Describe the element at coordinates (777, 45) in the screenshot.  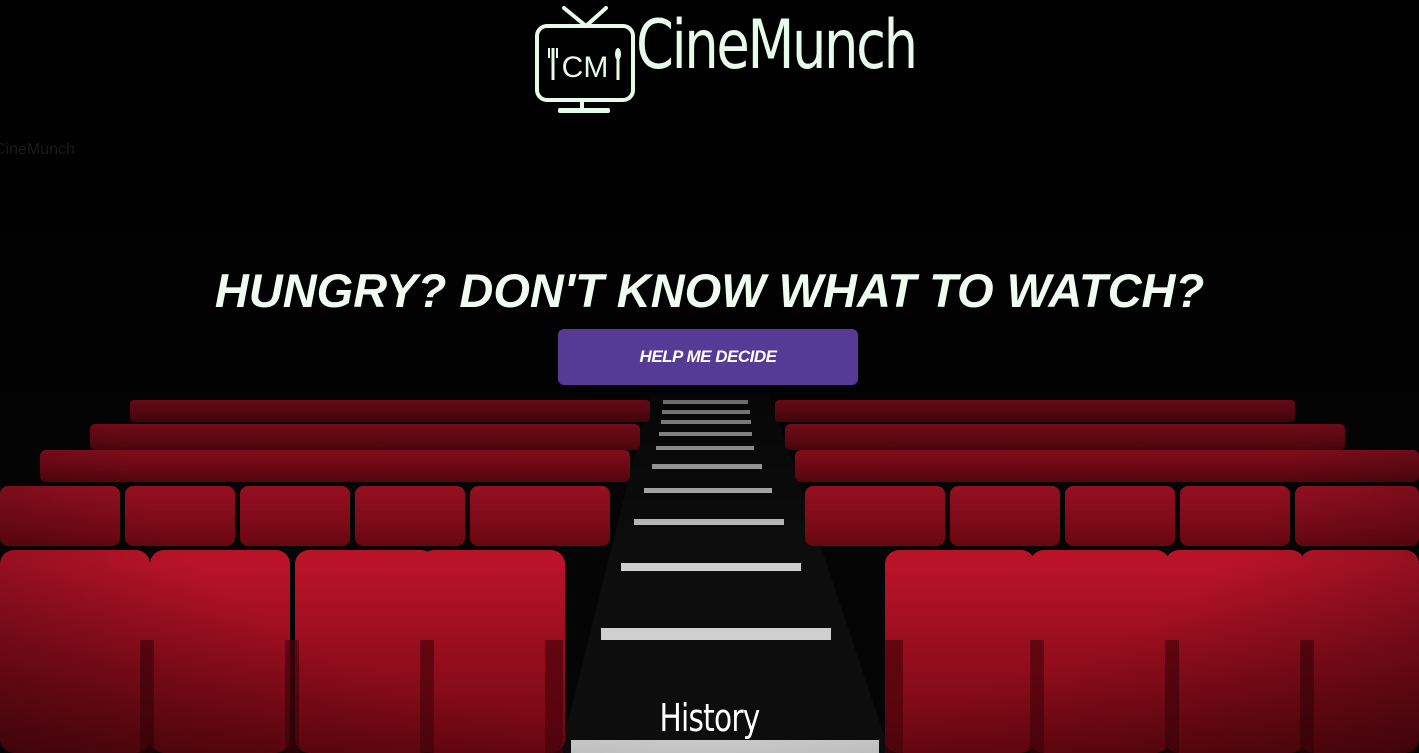
I see `logo-text: CineMunch` at that location.